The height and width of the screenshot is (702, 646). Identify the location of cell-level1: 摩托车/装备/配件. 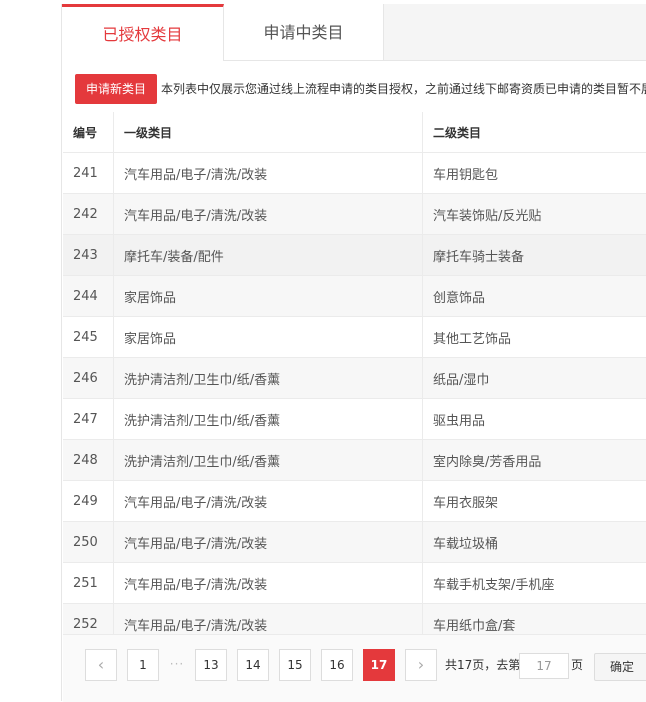
(268, 255).